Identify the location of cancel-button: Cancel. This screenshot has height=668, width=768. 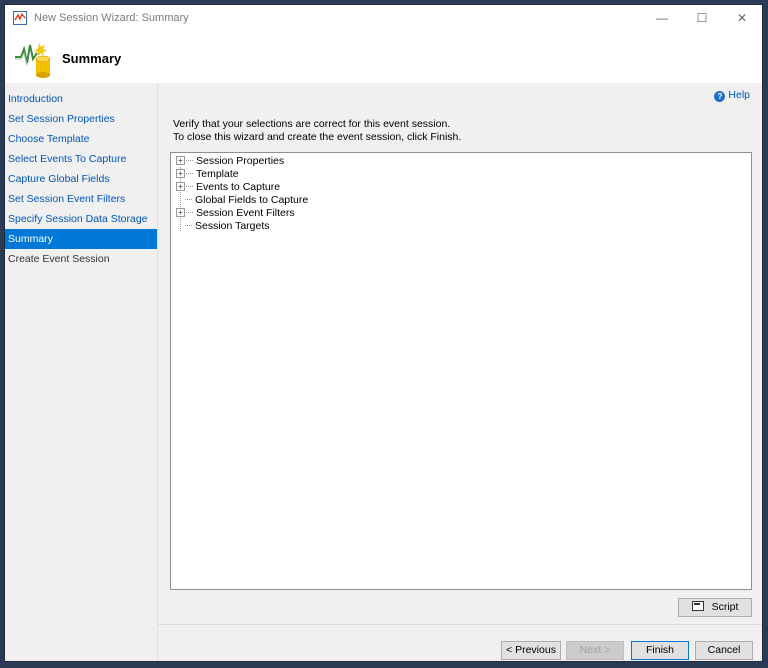
(724, 650).